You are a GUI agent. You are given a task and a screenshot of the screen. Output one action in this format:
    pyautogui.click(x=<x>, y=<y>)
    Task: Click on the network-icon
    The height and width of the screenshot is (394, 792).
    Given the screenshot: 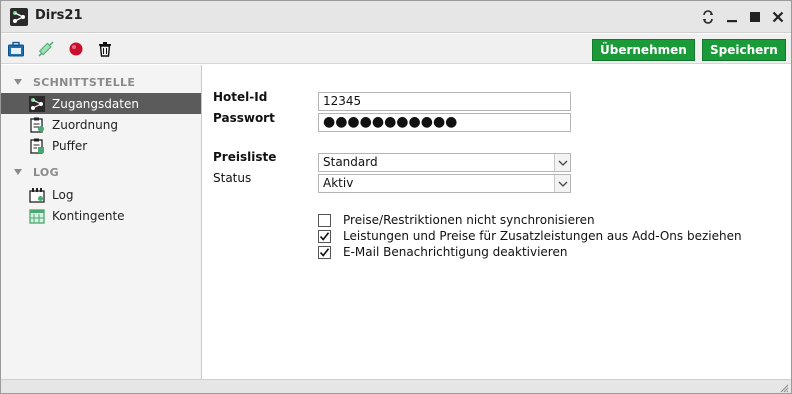 What is the action you would take?
    pyautogui.click(x=36, y=103)
    